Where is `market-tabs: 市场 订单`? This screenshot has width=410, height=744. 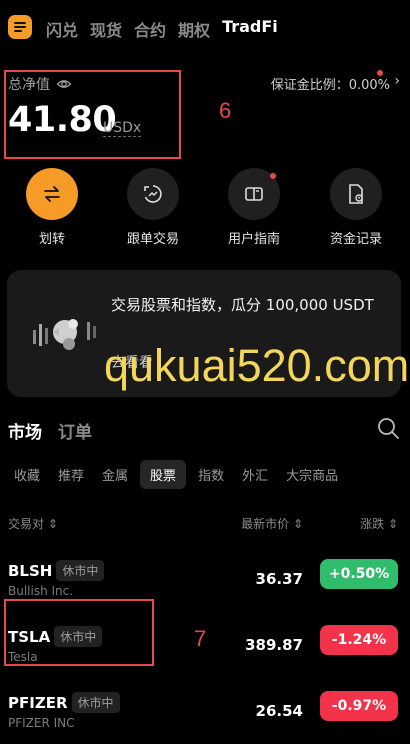 market-tabs: 市场 订单 is located at coordinates (50, 430).